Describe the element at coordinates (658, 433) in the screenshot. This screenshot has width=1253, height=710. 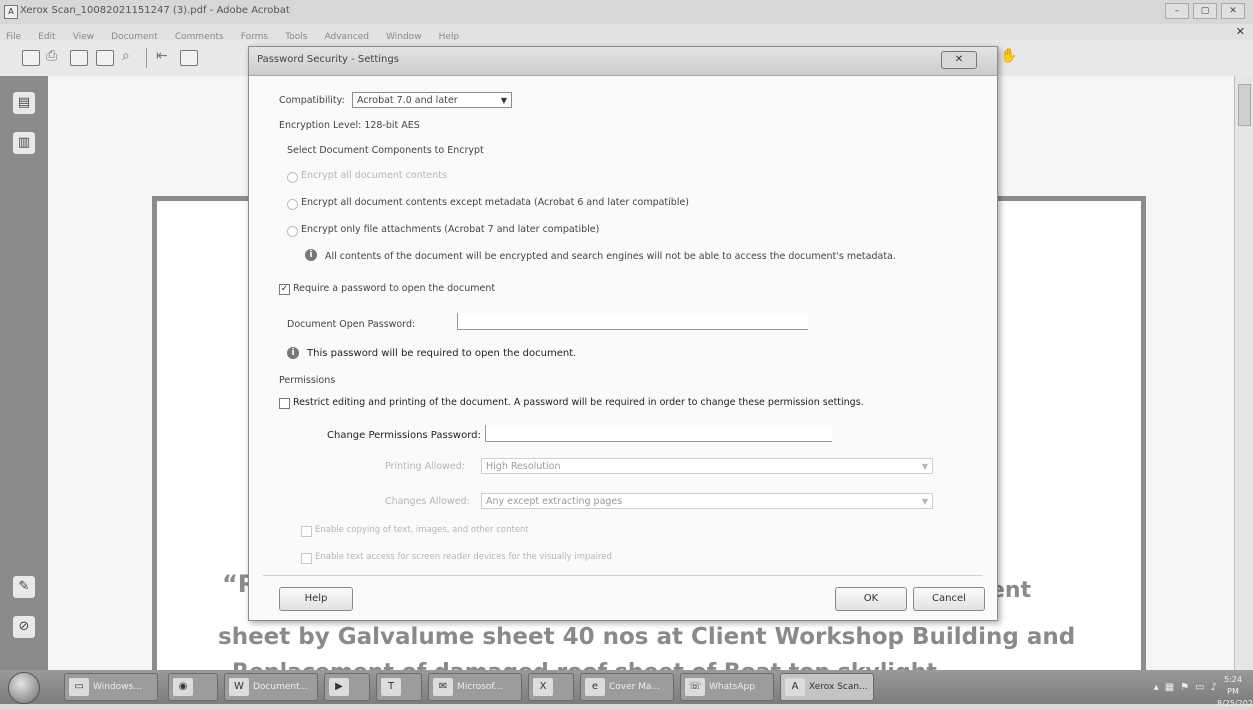
I see `change-permissions-input` at that location.